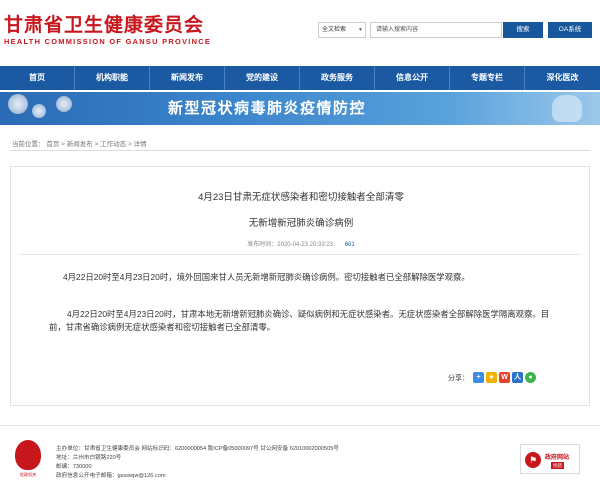 The height and width of the screenshot is (487, 600). What do you see at coordinates (108, 41) in the screenshot?
I see `site-logo-subtitle: HEALTH COMMISSION OF GANSU PROVINCE` at bounding box center [108, 41].